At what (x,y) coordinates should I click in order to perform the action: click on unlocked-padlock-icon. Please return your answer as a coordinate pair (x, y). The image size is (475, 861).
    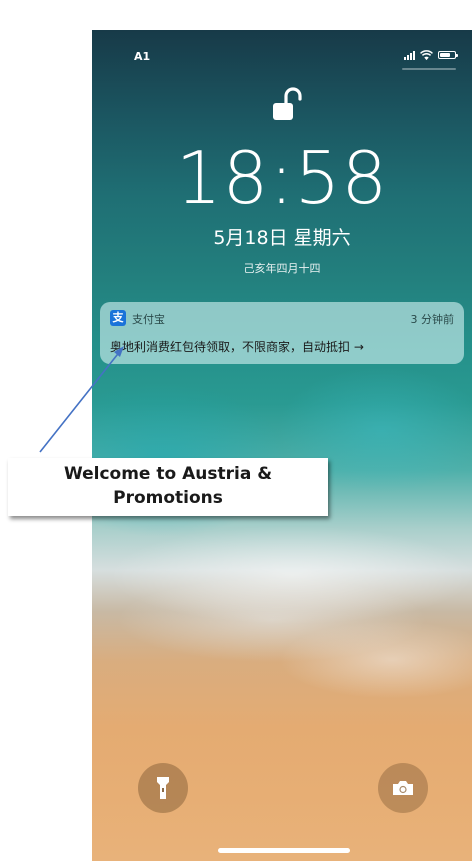
    Looking at the image, I should click on (287, 103).